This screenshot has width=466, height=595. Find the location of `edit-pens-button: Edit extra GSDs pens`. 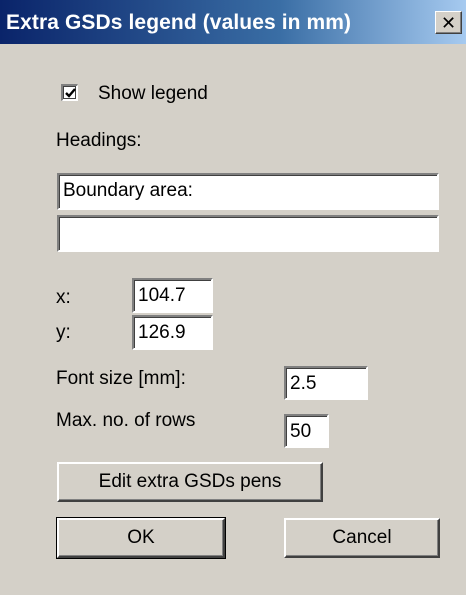

edit-pens-button: Edit extra GSDs pens is located at coordinates (190, 482).